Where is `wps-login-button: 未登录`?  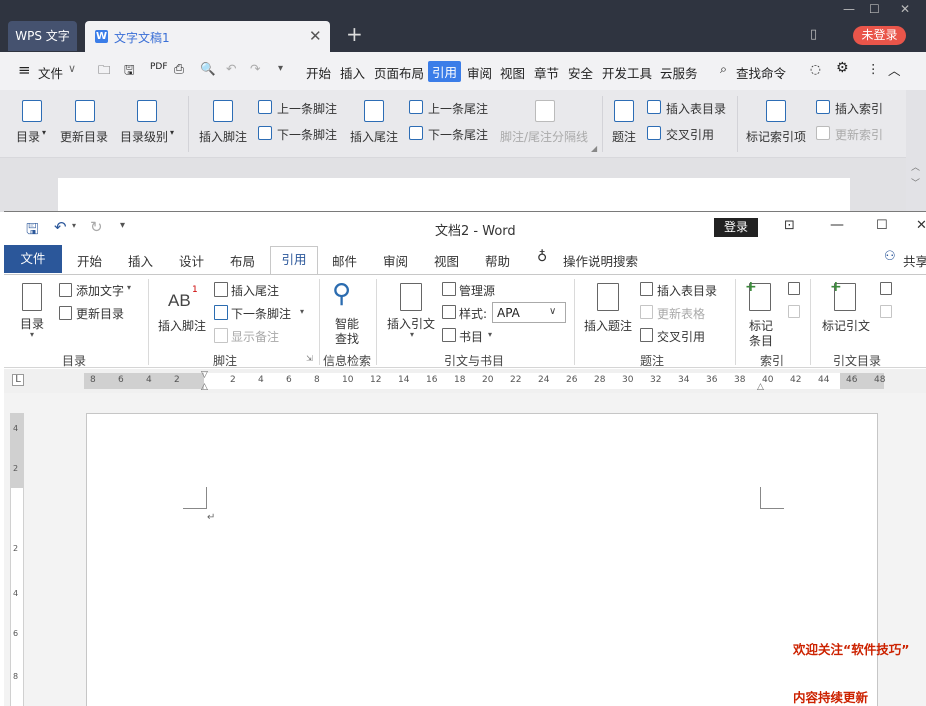
wps-login-button: 未登录 is located at coordinates (879, 35).